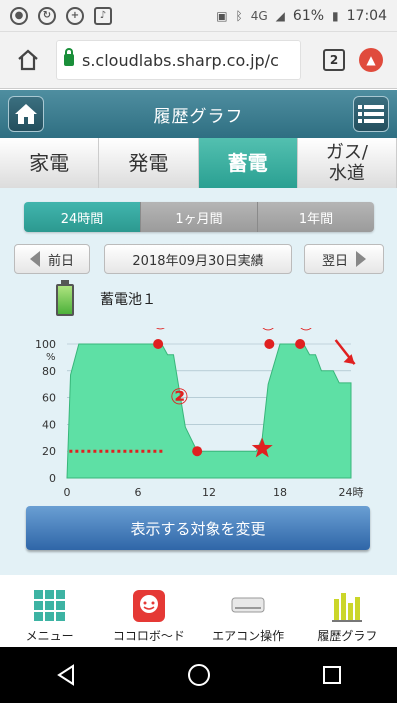 The width and height of the screenshot is (397, 703). What do you see at coordinates (60, 261) in the screenshot?
I see `prev-day-label: 前日` at bounding box center [60, 261].